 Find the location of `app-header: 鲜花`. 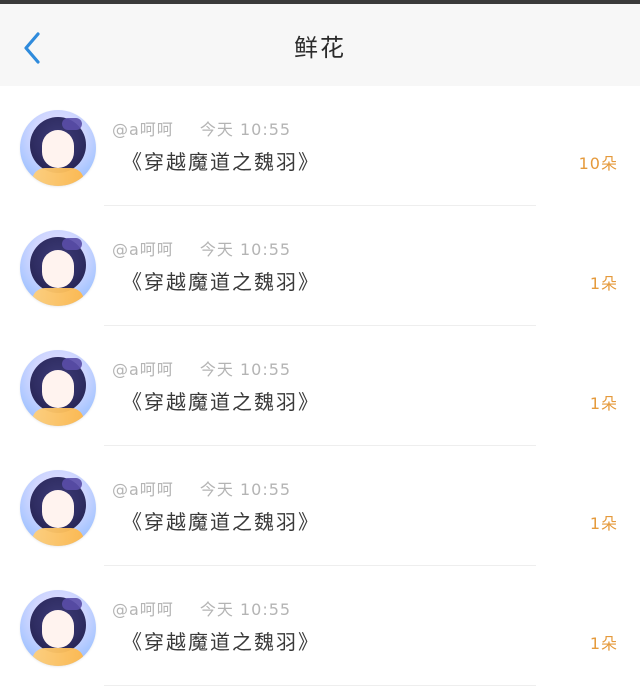

app-header: 鲜花 is located at coordinates (320, 45).